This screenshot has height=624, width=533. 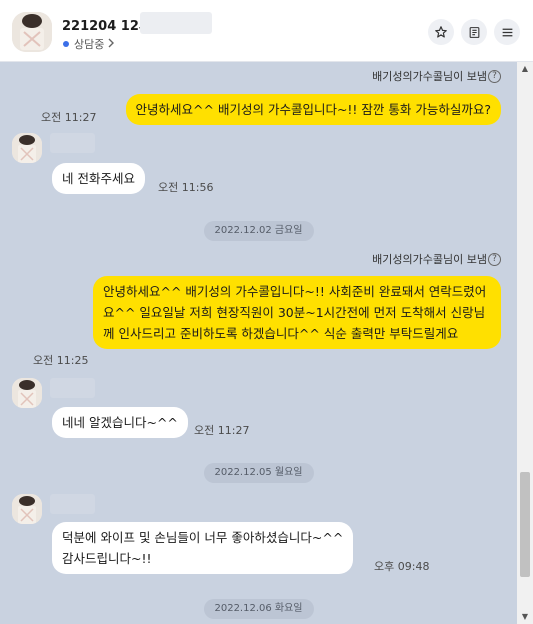 I want to click on friend-message-bubble: 덕분에 와이프 및 손님들이 너무 좋아하셨습니다~^^ 감사드립니다~!!, so click(x=203, y=548).